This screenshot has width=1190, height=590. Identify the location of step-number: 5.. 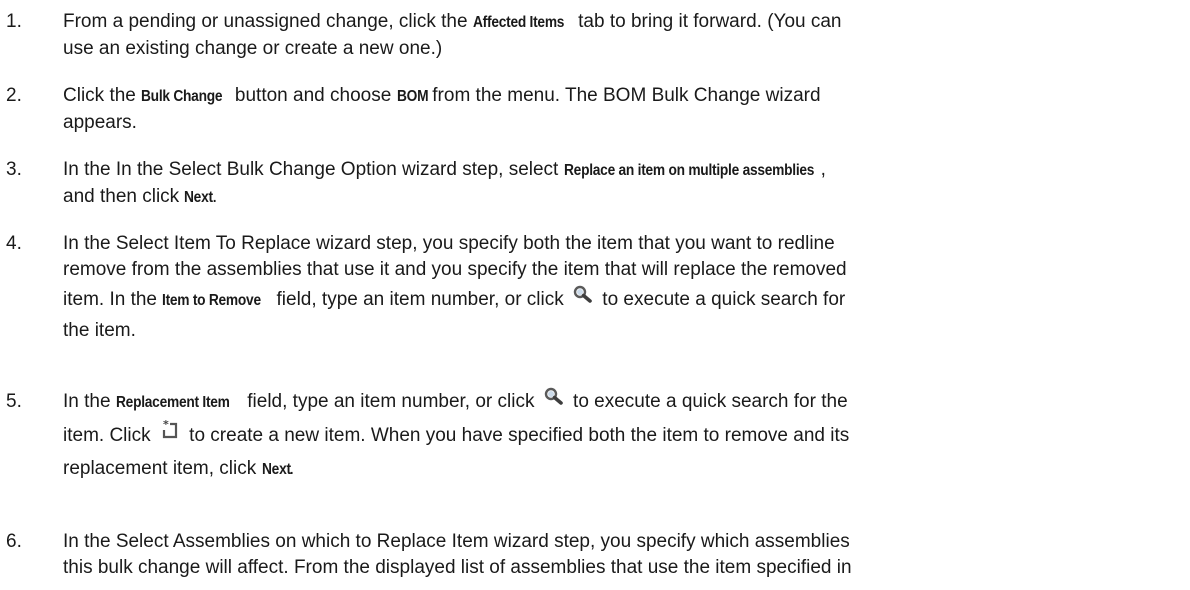
(14, 401).